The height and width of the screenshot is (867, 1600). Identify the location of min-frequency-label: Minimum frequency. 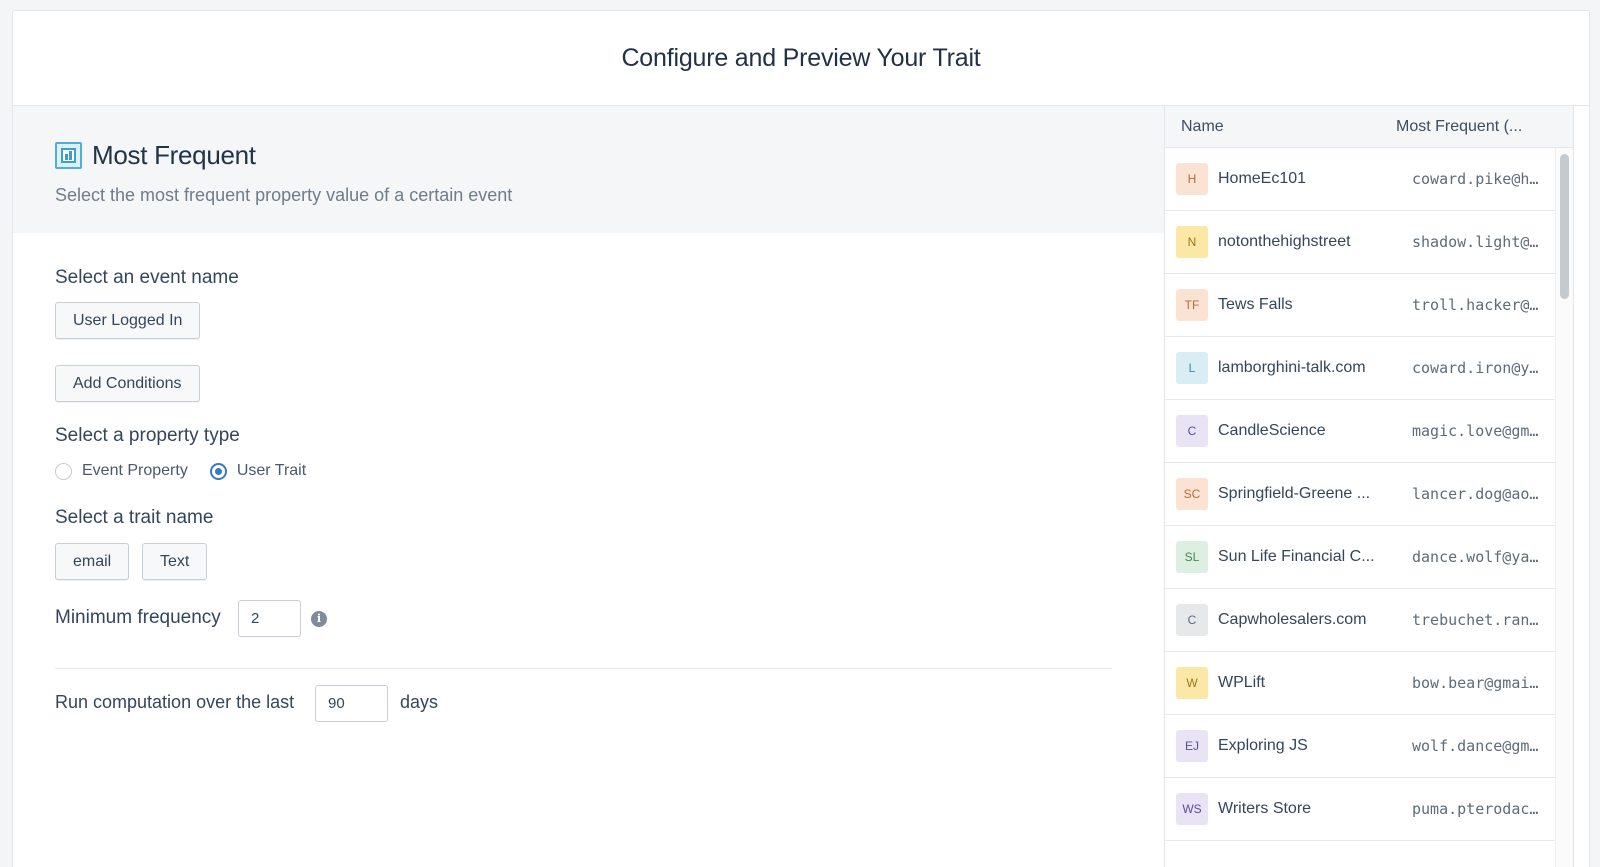
(138, 617).